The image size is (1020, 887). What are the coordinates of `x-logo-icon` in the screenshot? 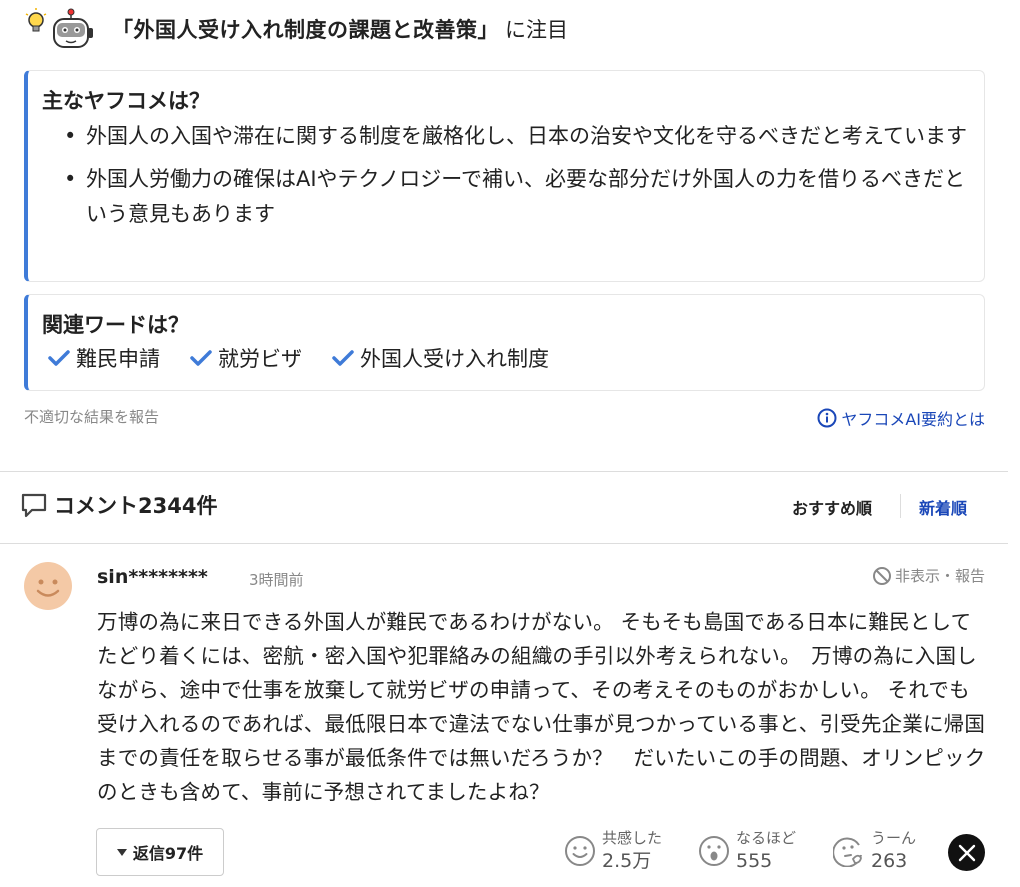 It's located at (966, 852).